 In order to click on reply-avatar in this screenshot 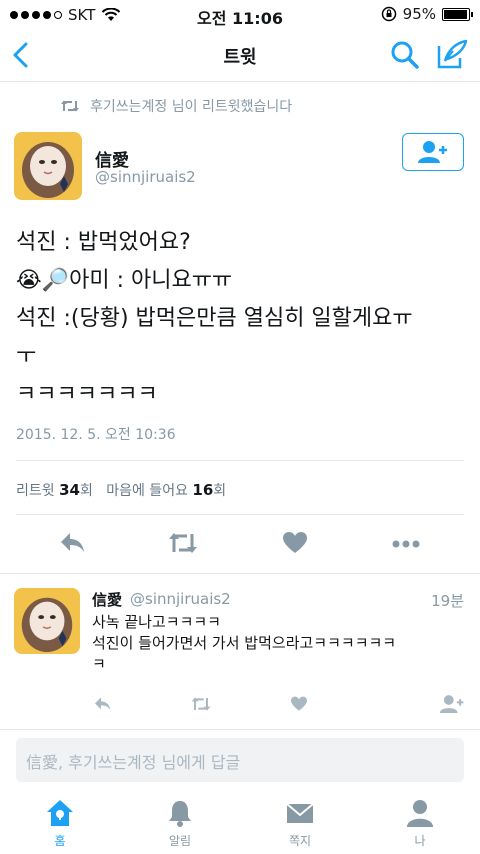, I will do `click(47, 621)`.